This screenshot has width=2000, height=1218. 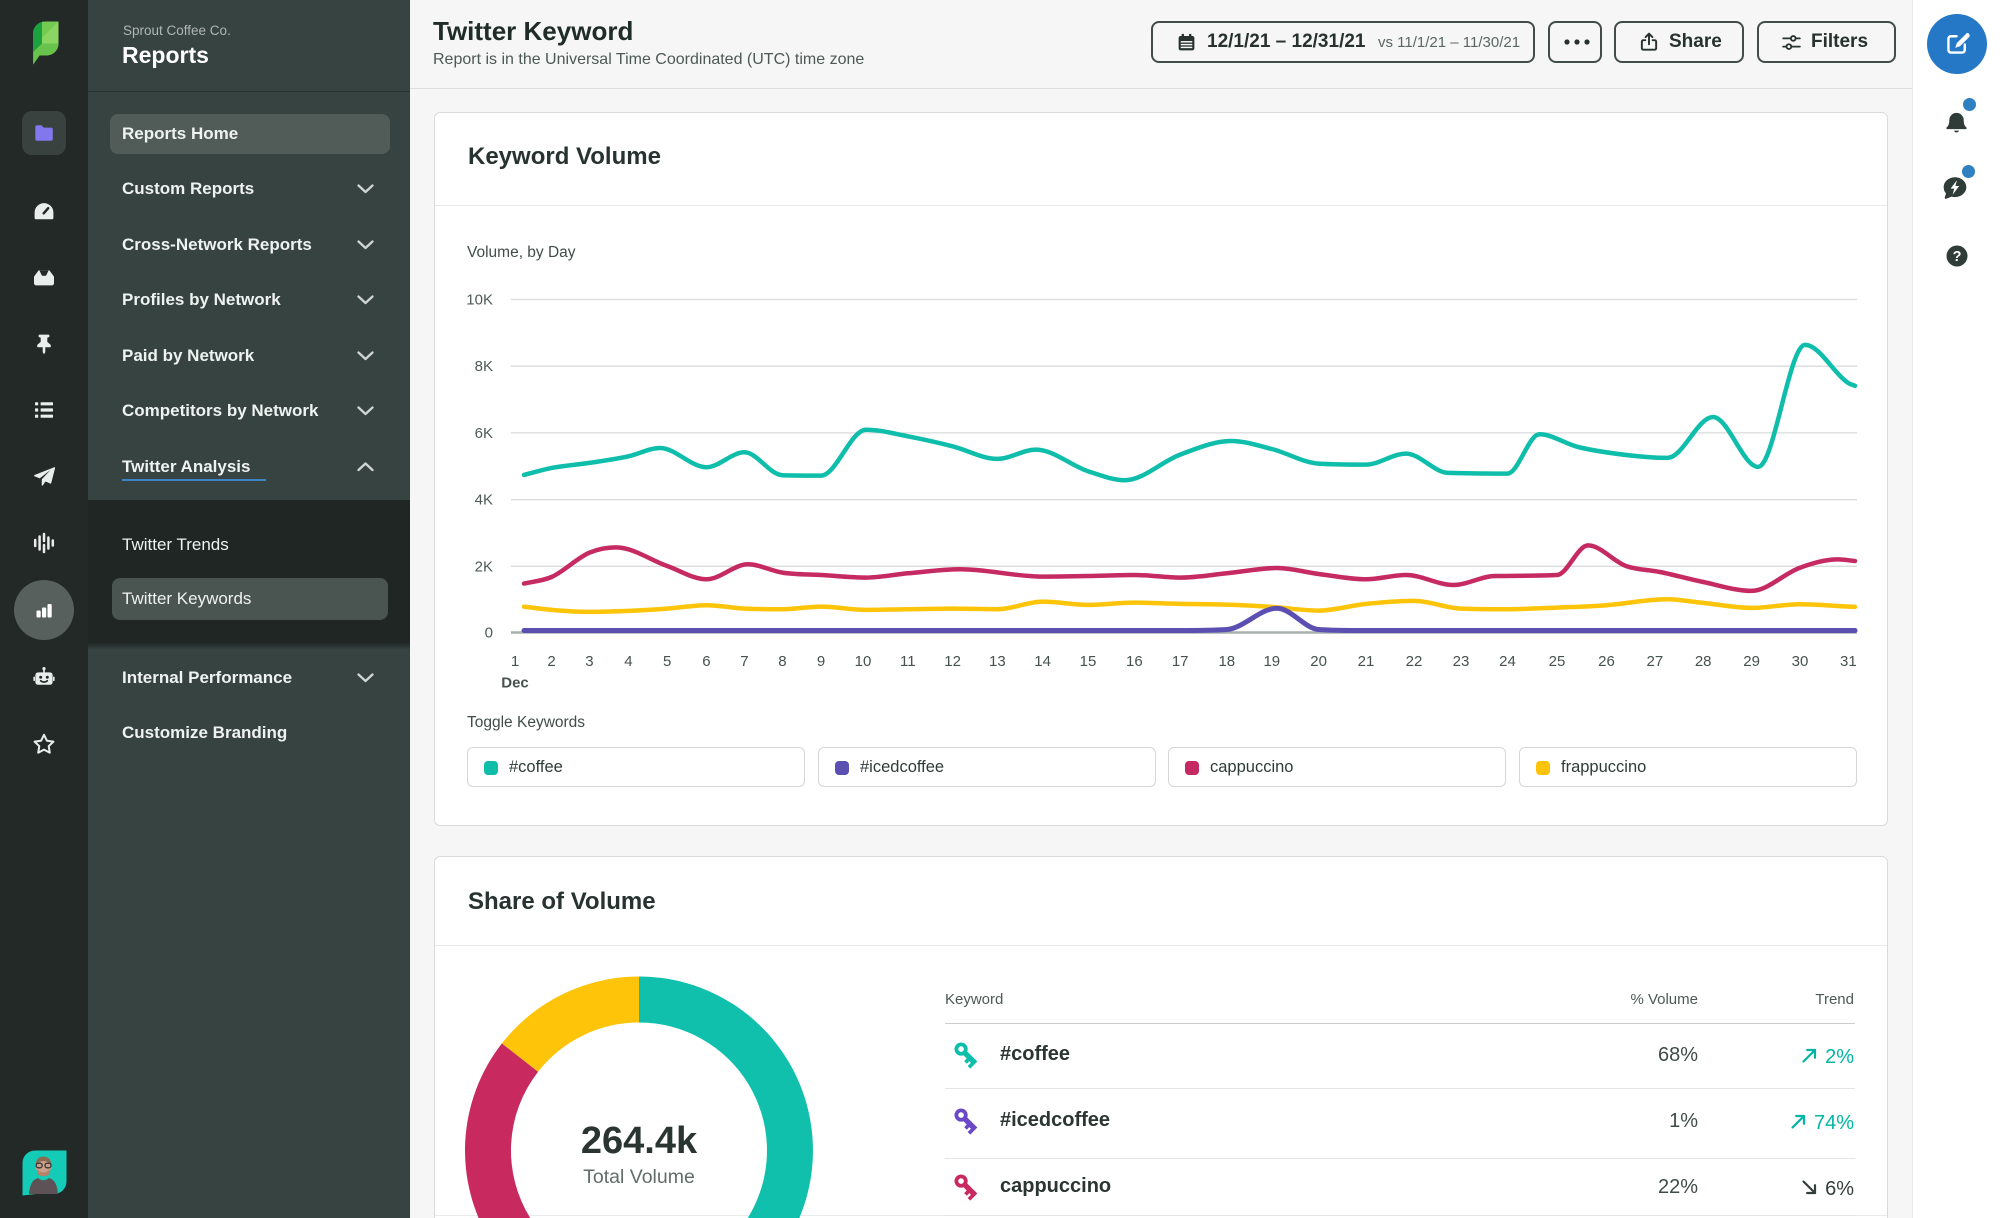 I want to click on svg-text: Volume, by Day, so click(x=521, y=252).